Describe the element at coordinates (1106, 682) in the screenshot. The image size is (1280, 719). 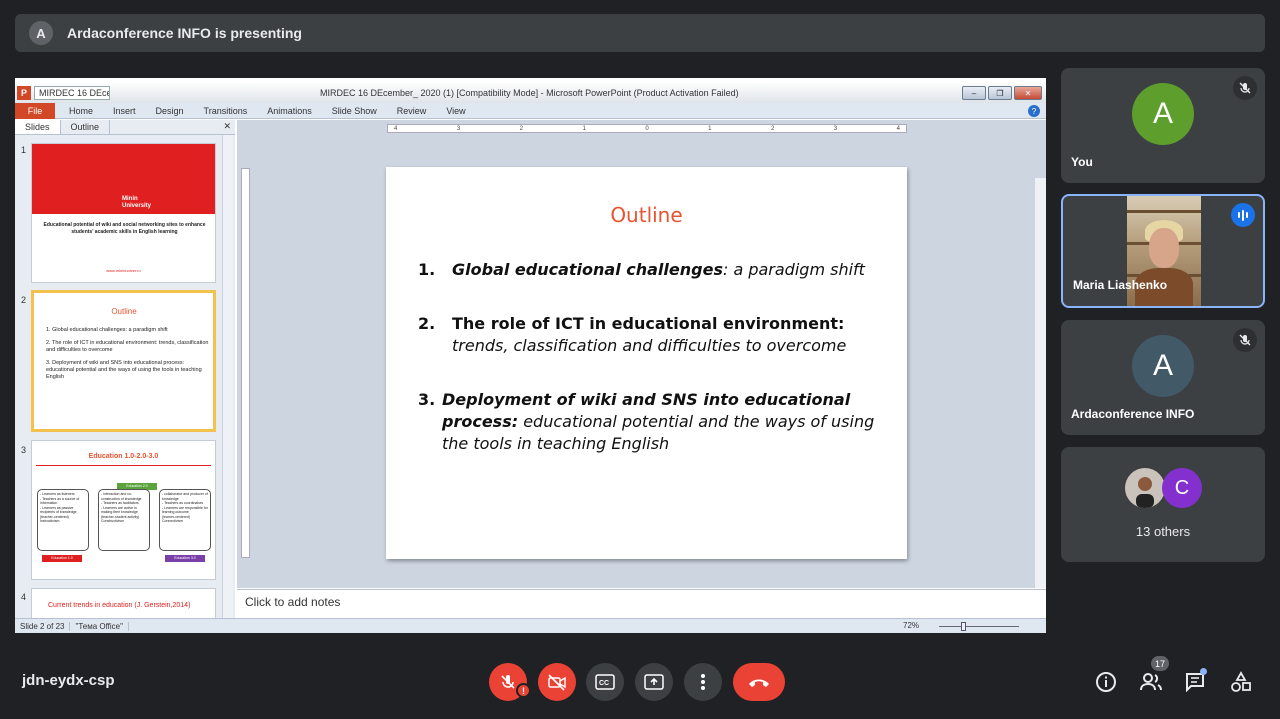
I see `meeting-details-icon` at that location.